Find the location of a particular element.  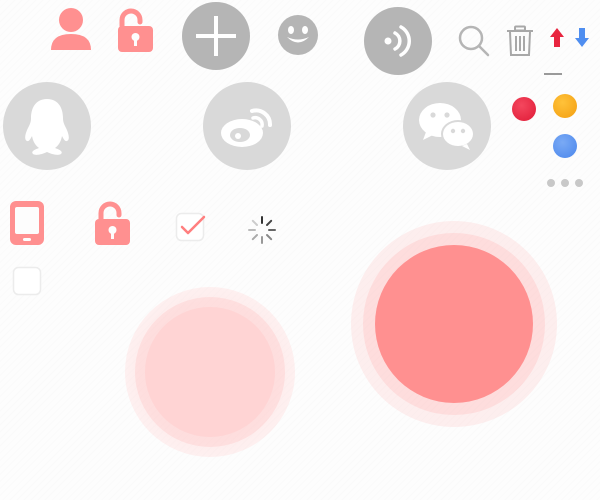

checkbox-checked is located at coordinates (191, 228).